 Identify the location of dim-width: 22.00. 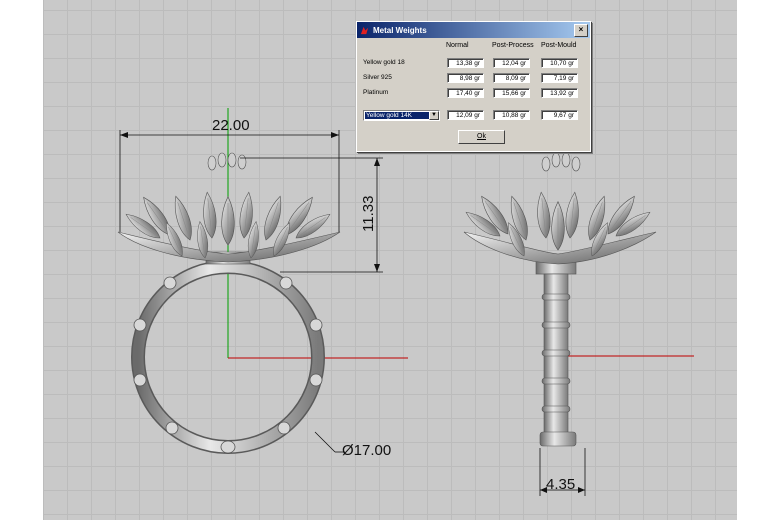
(231, 125).